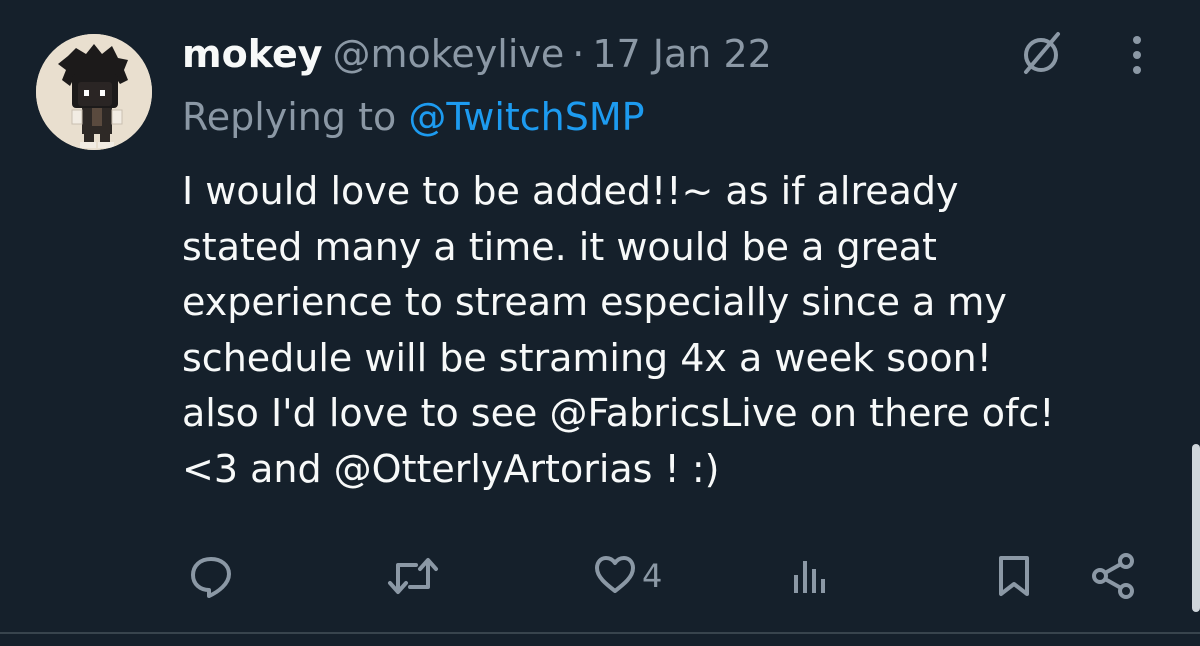 The image size is (1200, 646). I want to click on retweet-icon, so click(413, 576).